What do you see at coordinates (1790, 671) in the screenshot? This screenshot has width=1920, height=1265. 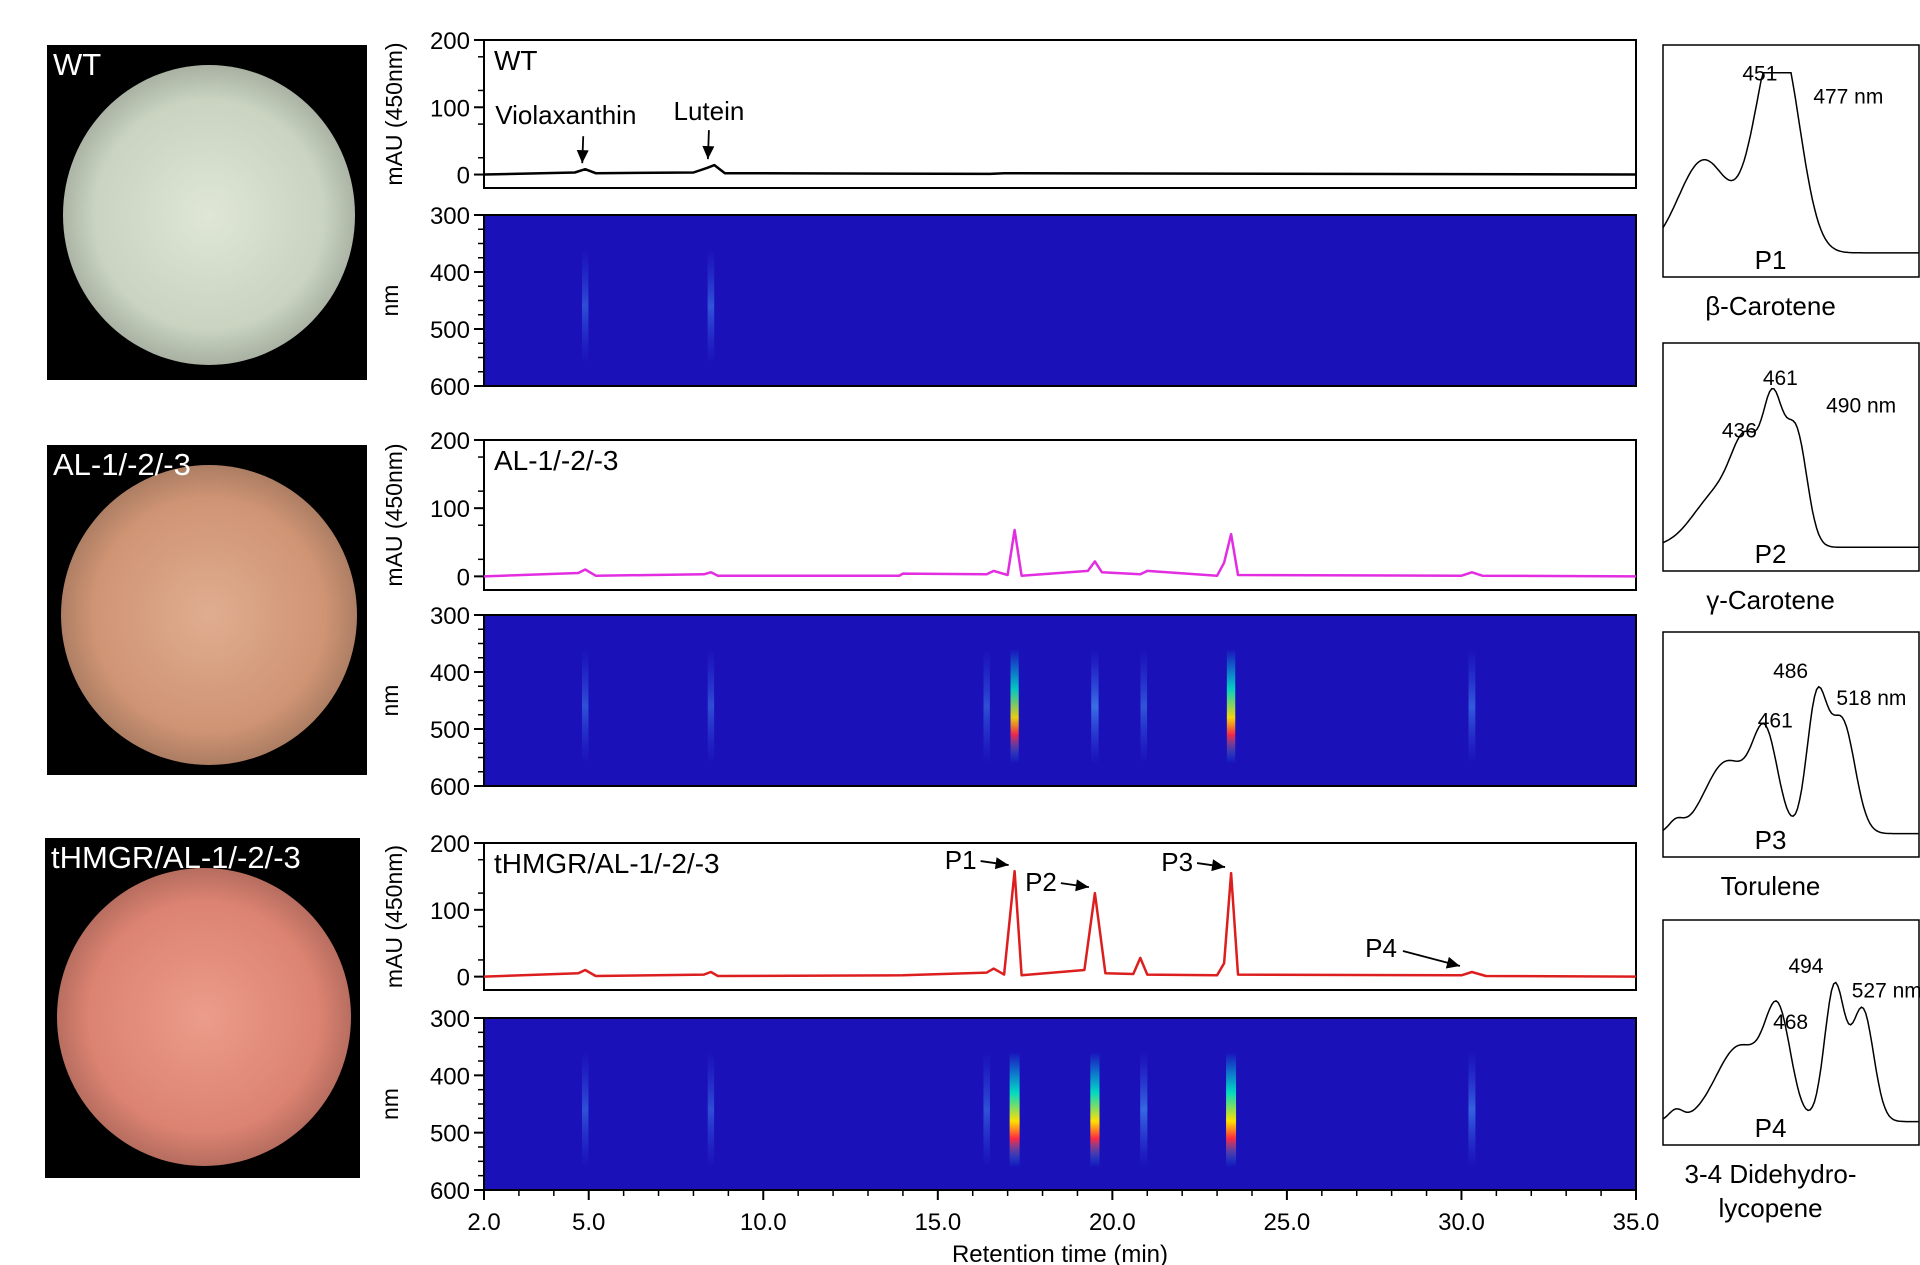 I see `absorption-maximum-label: 486` at bounding box center [1790, 671].